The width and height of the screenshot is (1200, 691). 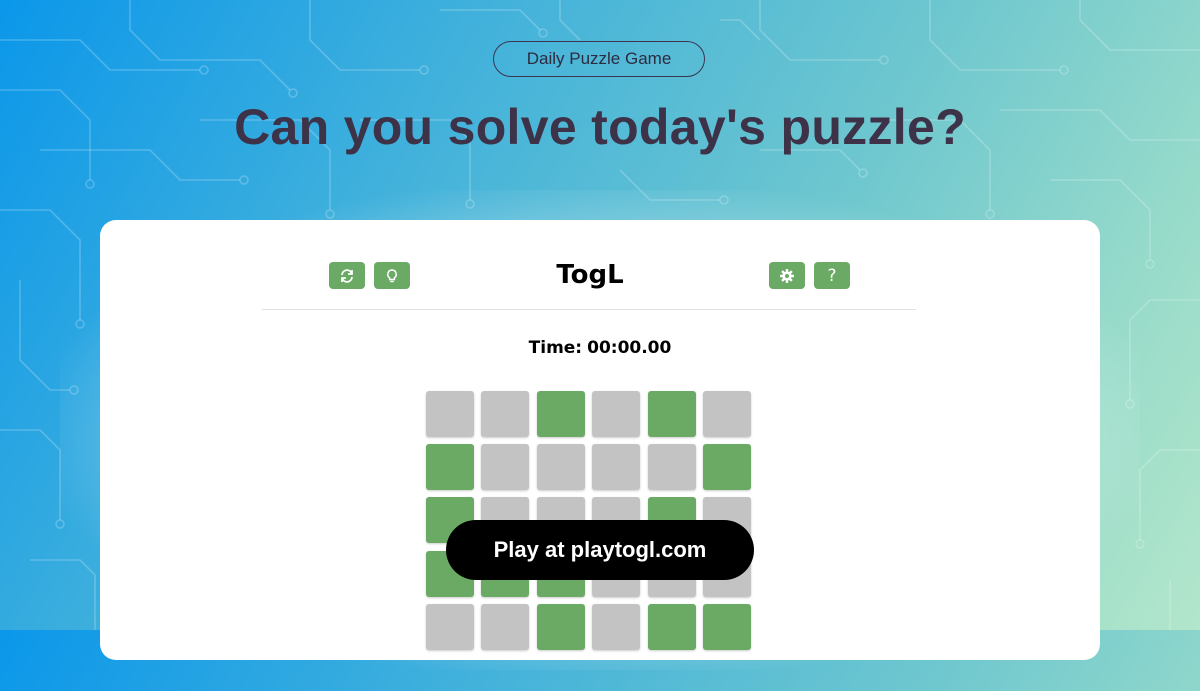 I want to click on question-icon: ?, so click(x=832, y=275).